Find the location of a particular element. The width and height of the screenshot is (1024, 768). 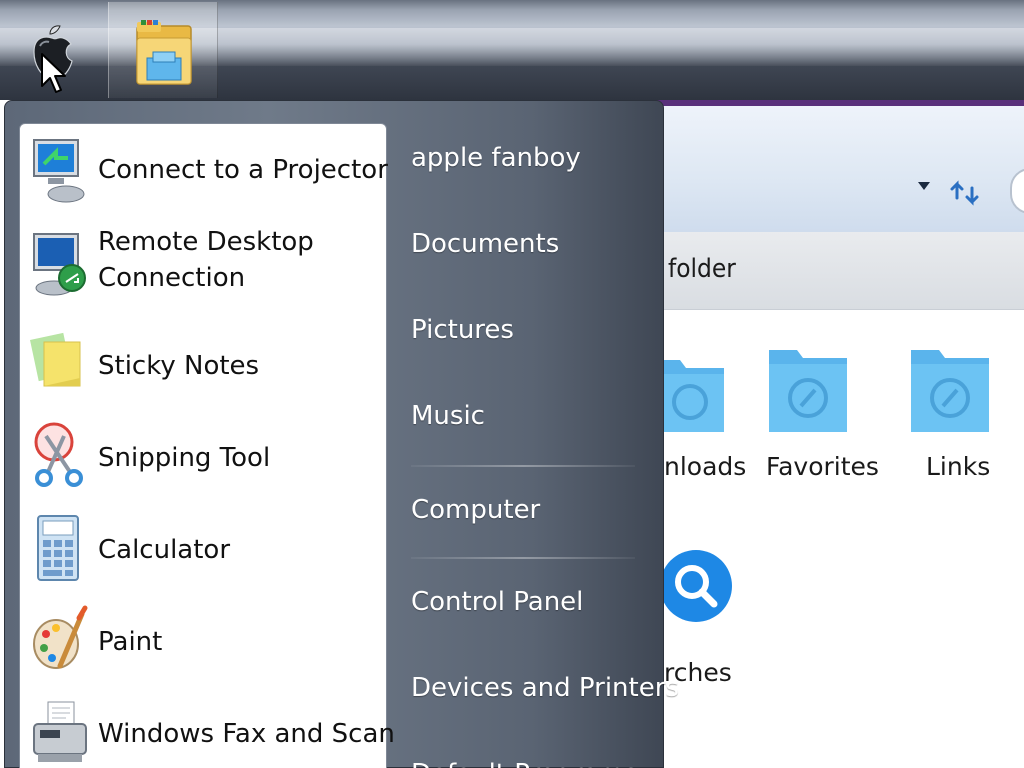

folder-links is located at coordinates (950, 391).